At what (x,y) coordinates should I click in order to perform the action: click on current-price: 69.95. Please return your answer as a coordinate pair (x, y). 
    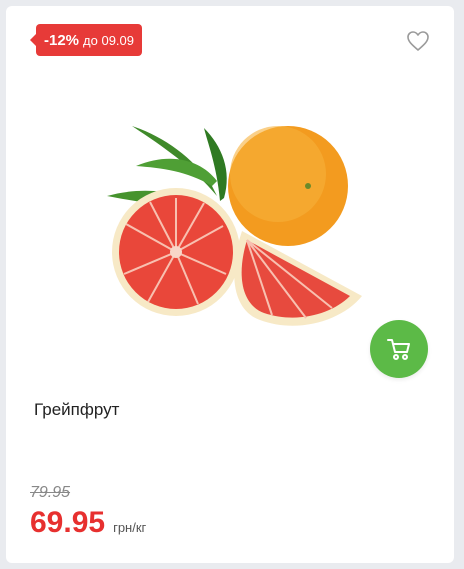
    Looking at the image, I should click on (68, 522).